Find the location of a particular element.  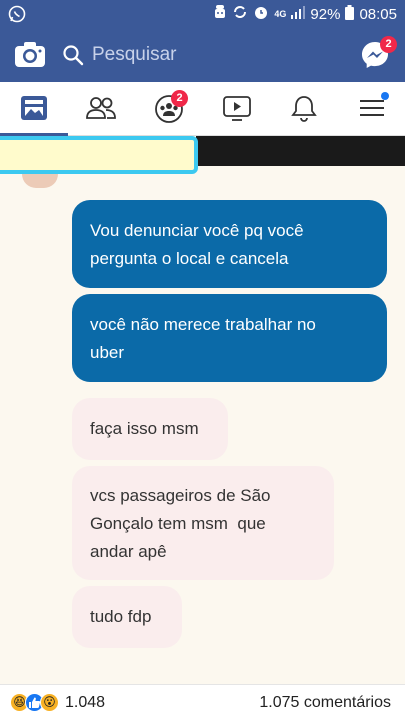

message-text-line: tudo fdp is located at coordinates (121, 616).